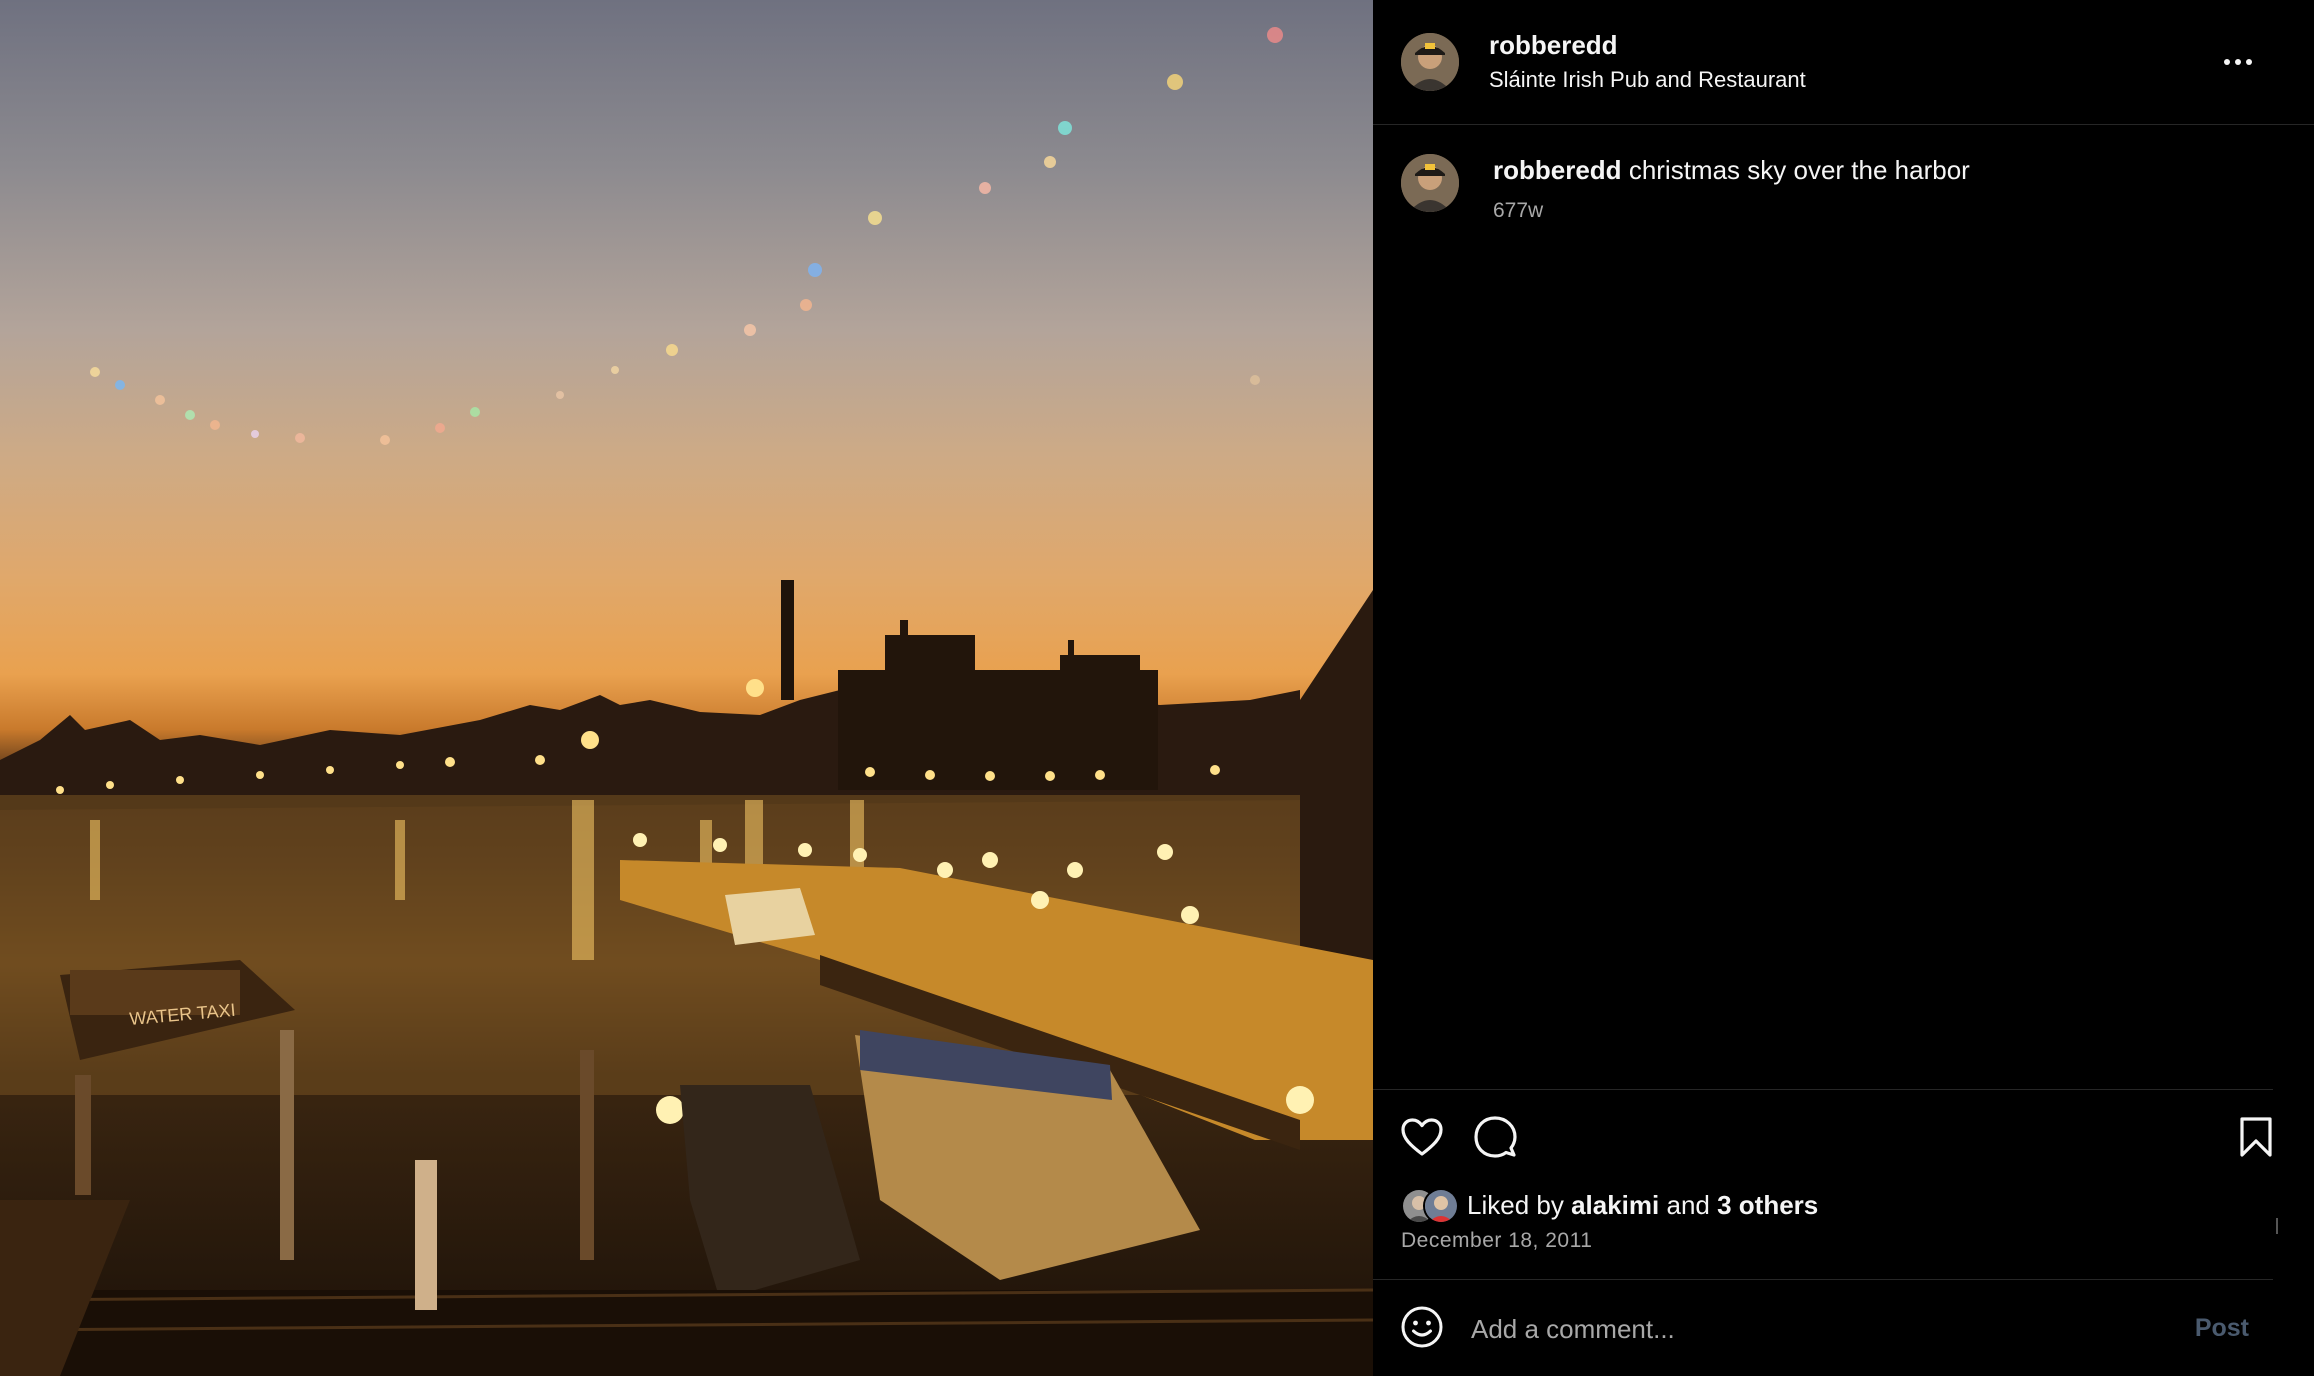  I want to click on author-username: robberedd, so click(1553, 45).